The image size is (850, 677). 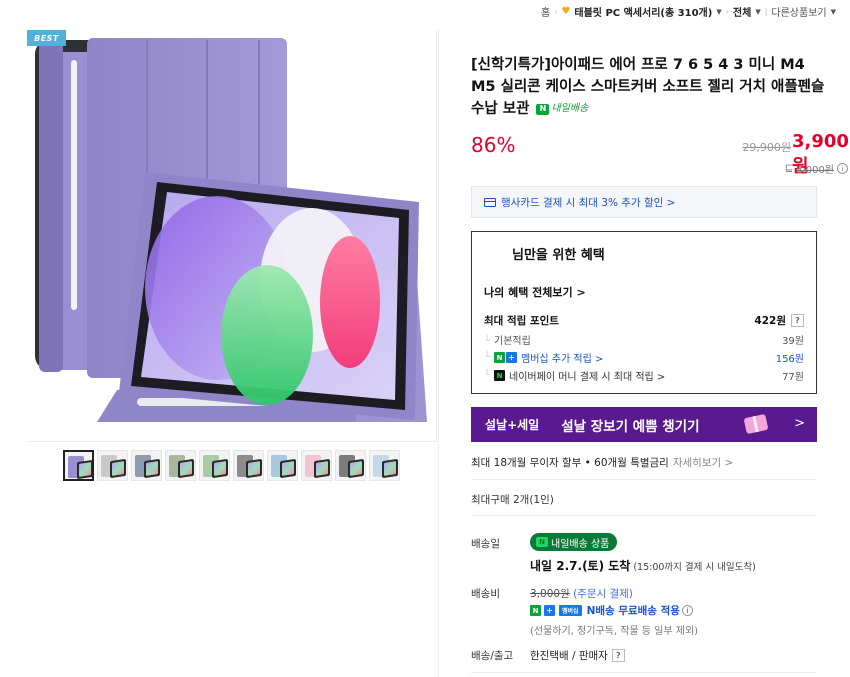 I want to click on membership-points-row: └ N + 멤버십 추가 적립 > 156원, so click(x=644, y=357).